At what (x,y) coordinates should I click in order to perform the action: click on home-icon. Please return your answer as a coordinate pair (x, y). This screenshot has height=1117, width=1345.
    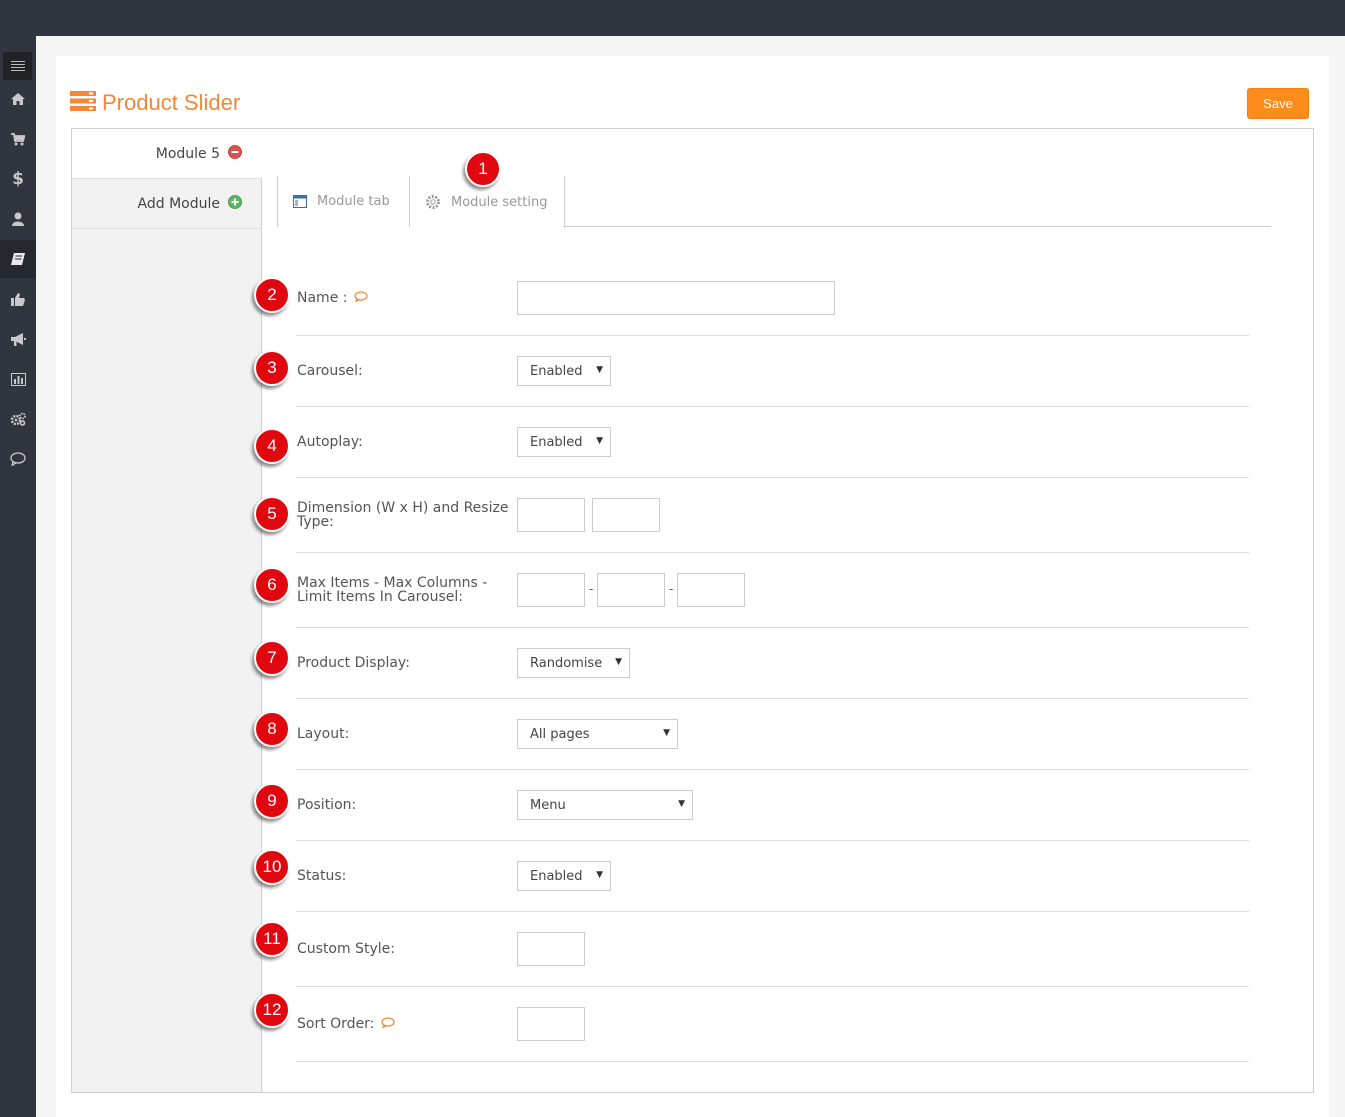
    Looking at the image, I should click on (18, 99).